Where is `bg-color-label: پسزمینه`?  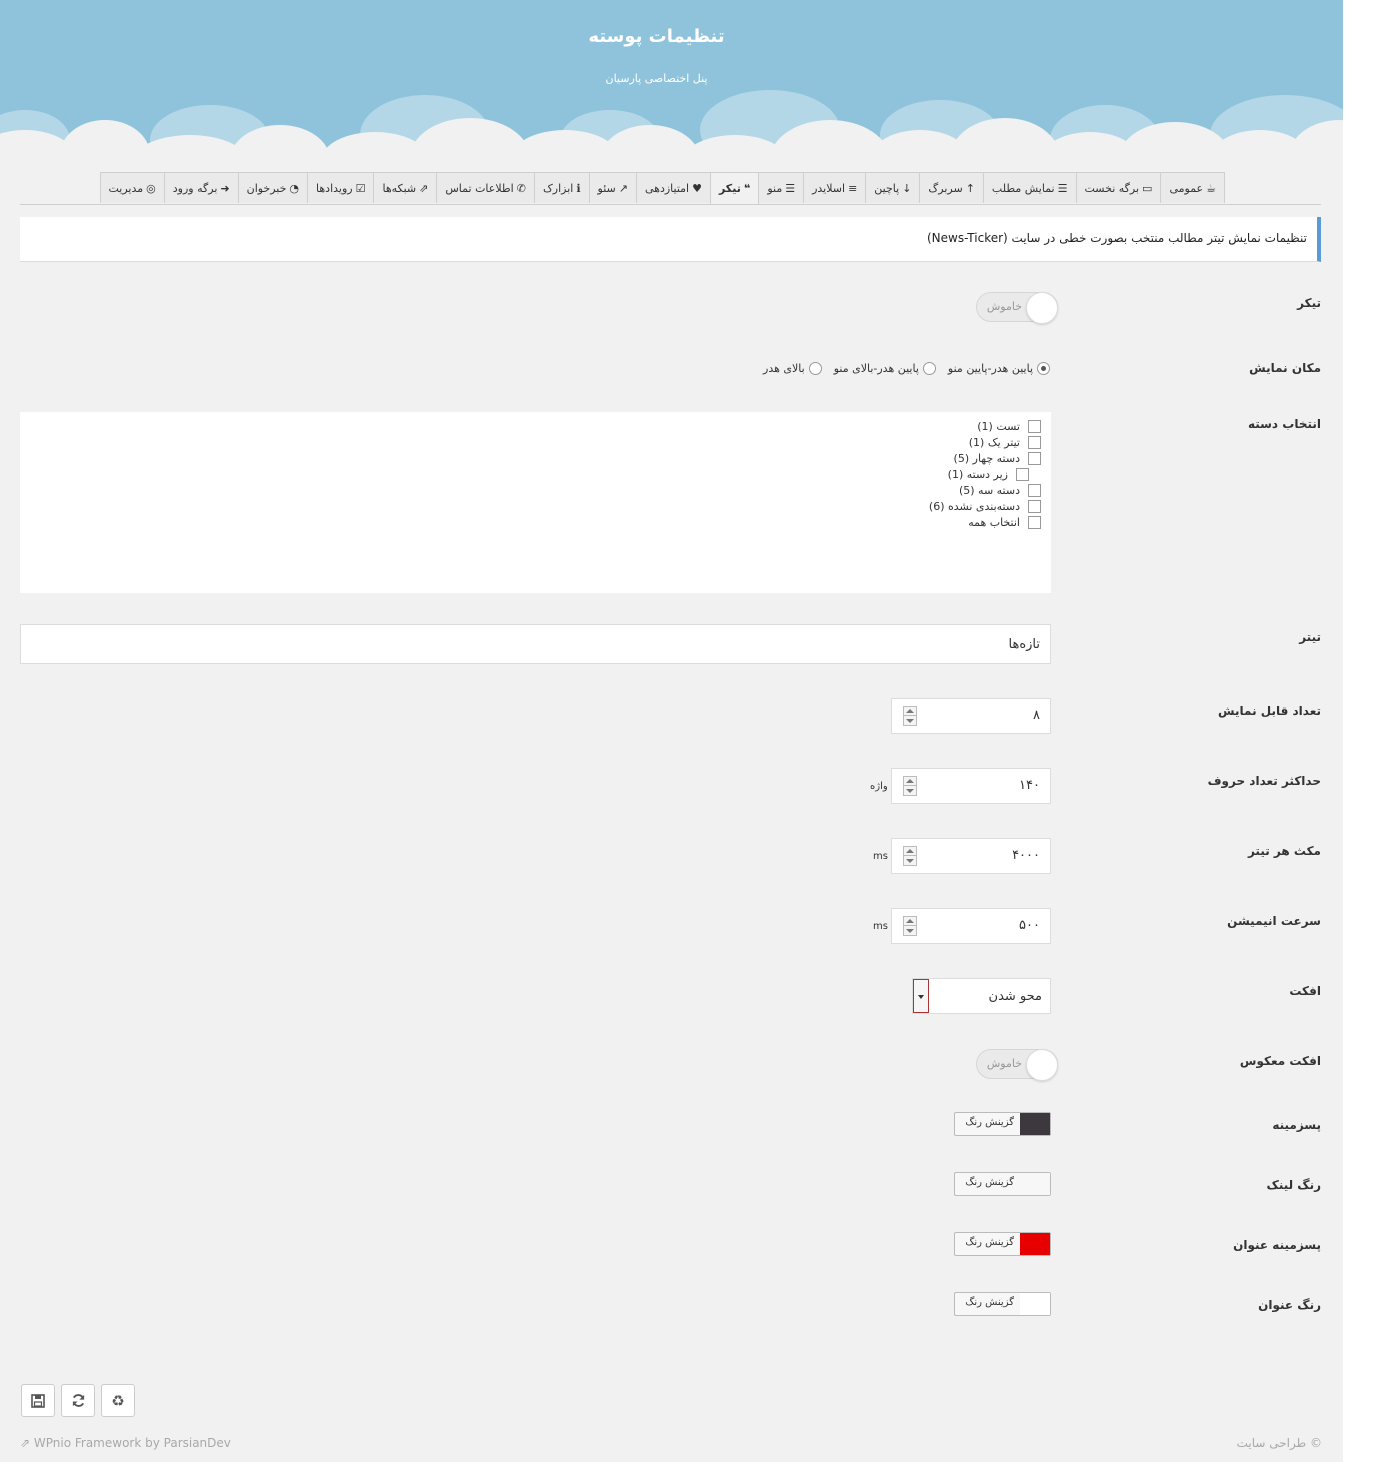 bg-color-label: پسزمینه is located at coordinates (1296, 1125).